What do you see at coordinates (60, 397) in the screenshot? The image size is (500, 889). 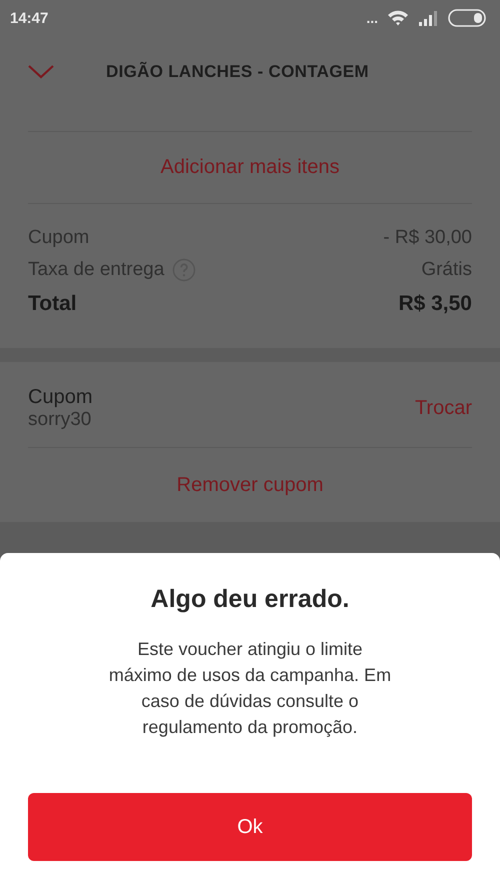 I see `coupon-title: Cupom` at bounding box center [60, 397].